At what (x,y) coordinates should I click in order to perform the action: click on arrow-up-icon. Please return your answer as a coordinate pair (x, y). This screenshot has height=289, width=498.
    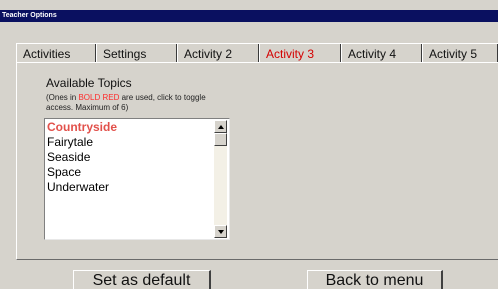
    Looking at the image, I should click on (221, 127).